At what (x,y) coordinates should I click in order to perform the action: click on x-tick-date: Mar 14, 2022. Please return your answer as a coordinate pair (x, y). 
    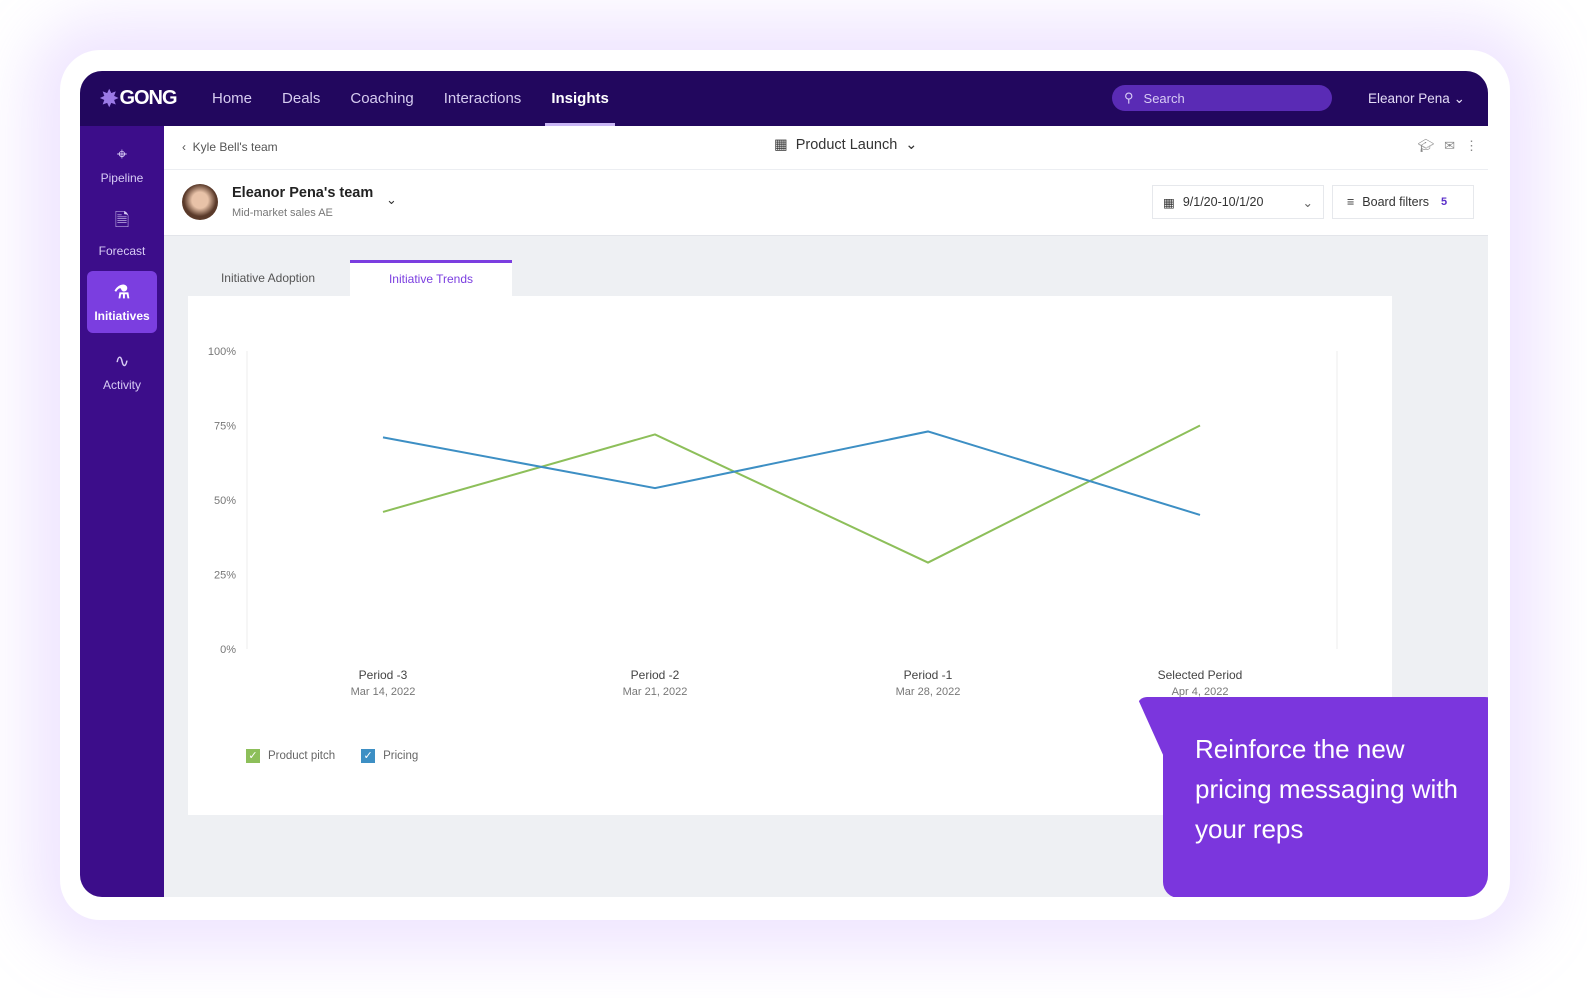
    Looking at the image, I should click on (383, 692).